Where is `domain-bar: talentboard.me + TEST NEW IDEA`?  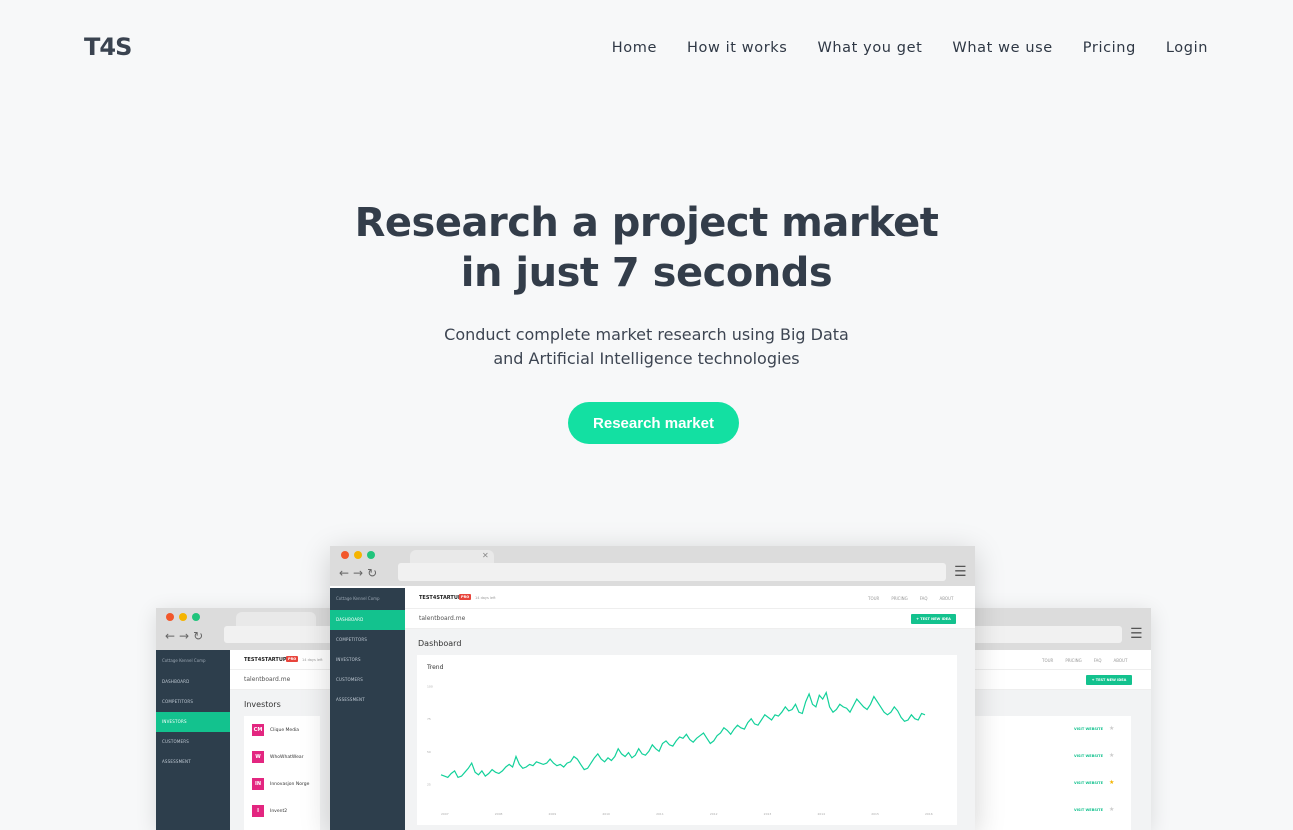 domain-bar: talentboard.me + TEST NEW IDEA is located at coordinates (690, 619).